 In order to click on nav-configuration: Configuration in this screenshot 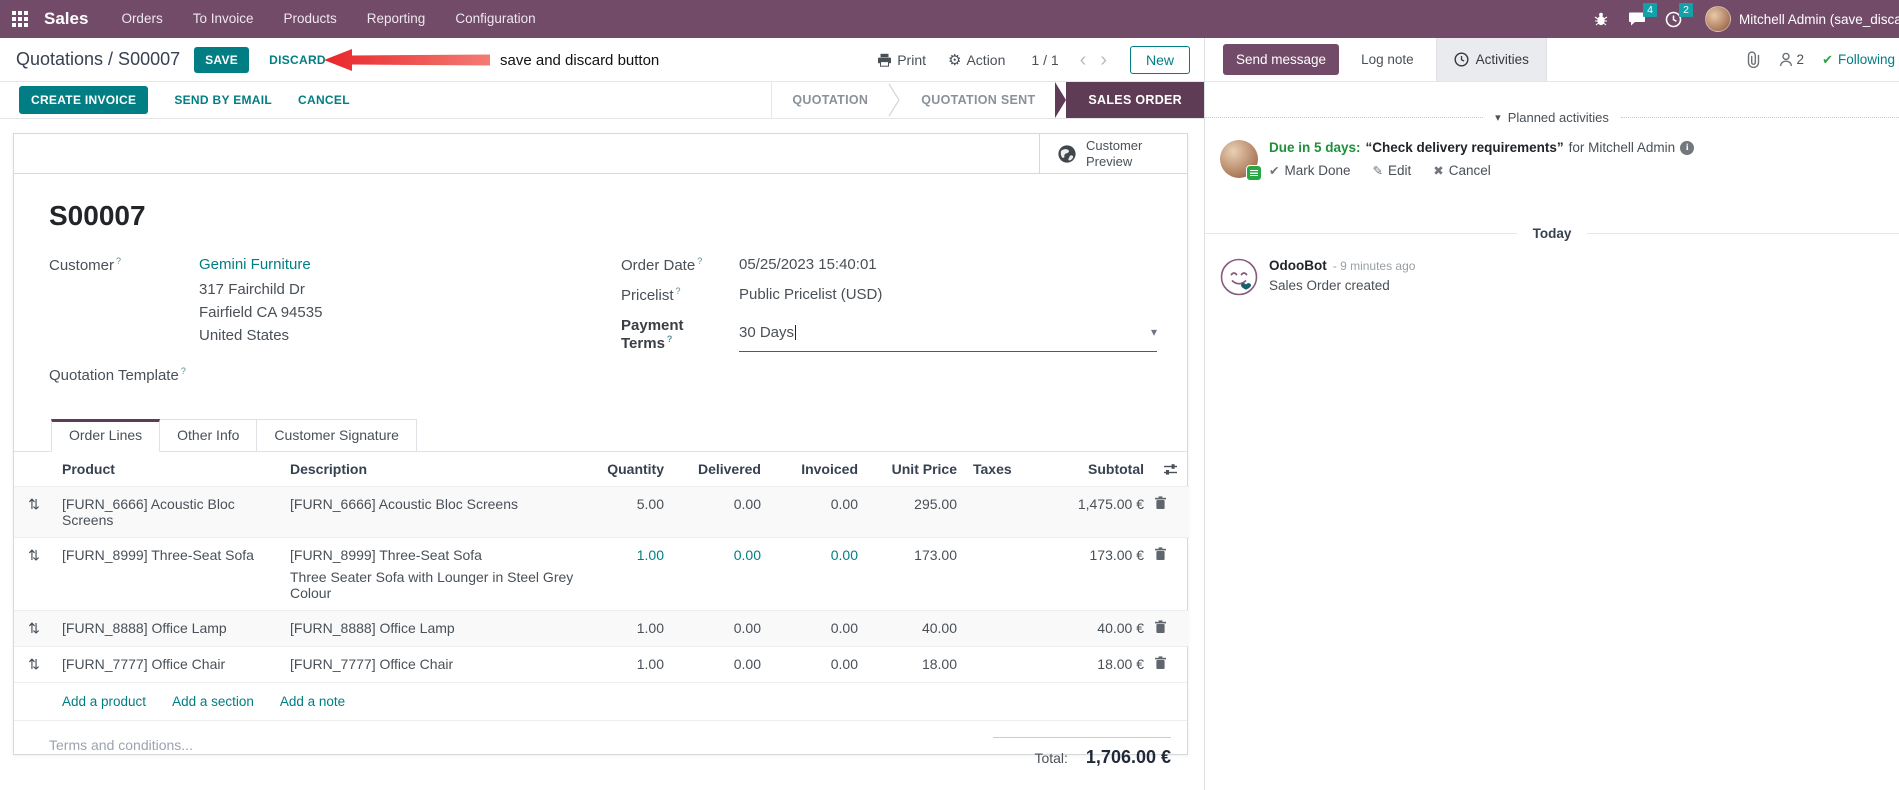, I will do `click(495, 19)`.